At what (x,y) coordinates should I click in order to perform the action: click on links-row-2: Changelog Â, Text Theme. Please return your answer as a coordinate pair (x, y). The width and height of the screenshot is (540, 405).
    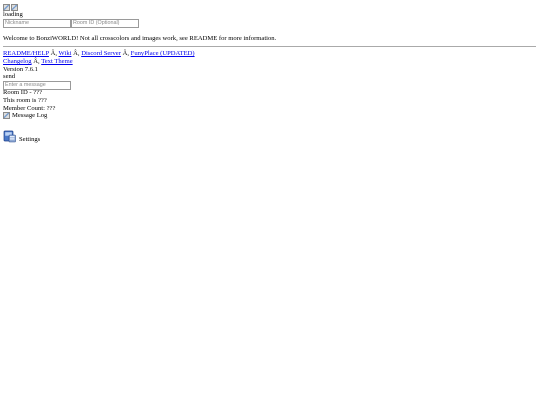
    Looking at the image, I should click on (38, 62).